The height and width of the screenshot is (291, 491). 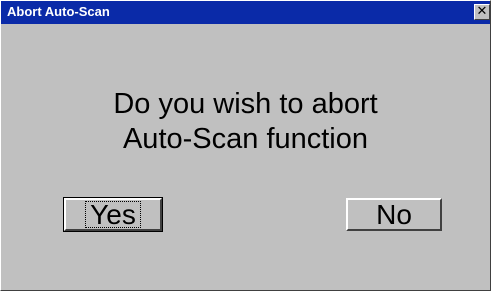 I want to click on close-icon: ✕, so click(x=482, y=11).